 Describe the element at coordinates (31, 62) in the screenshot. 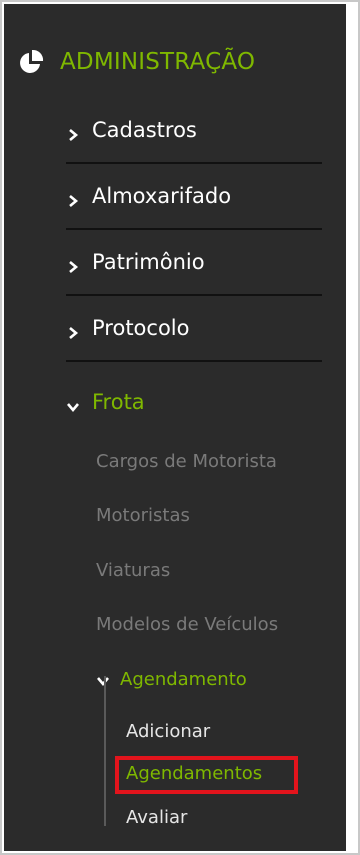

I see `pie-chart-icon` at that location.